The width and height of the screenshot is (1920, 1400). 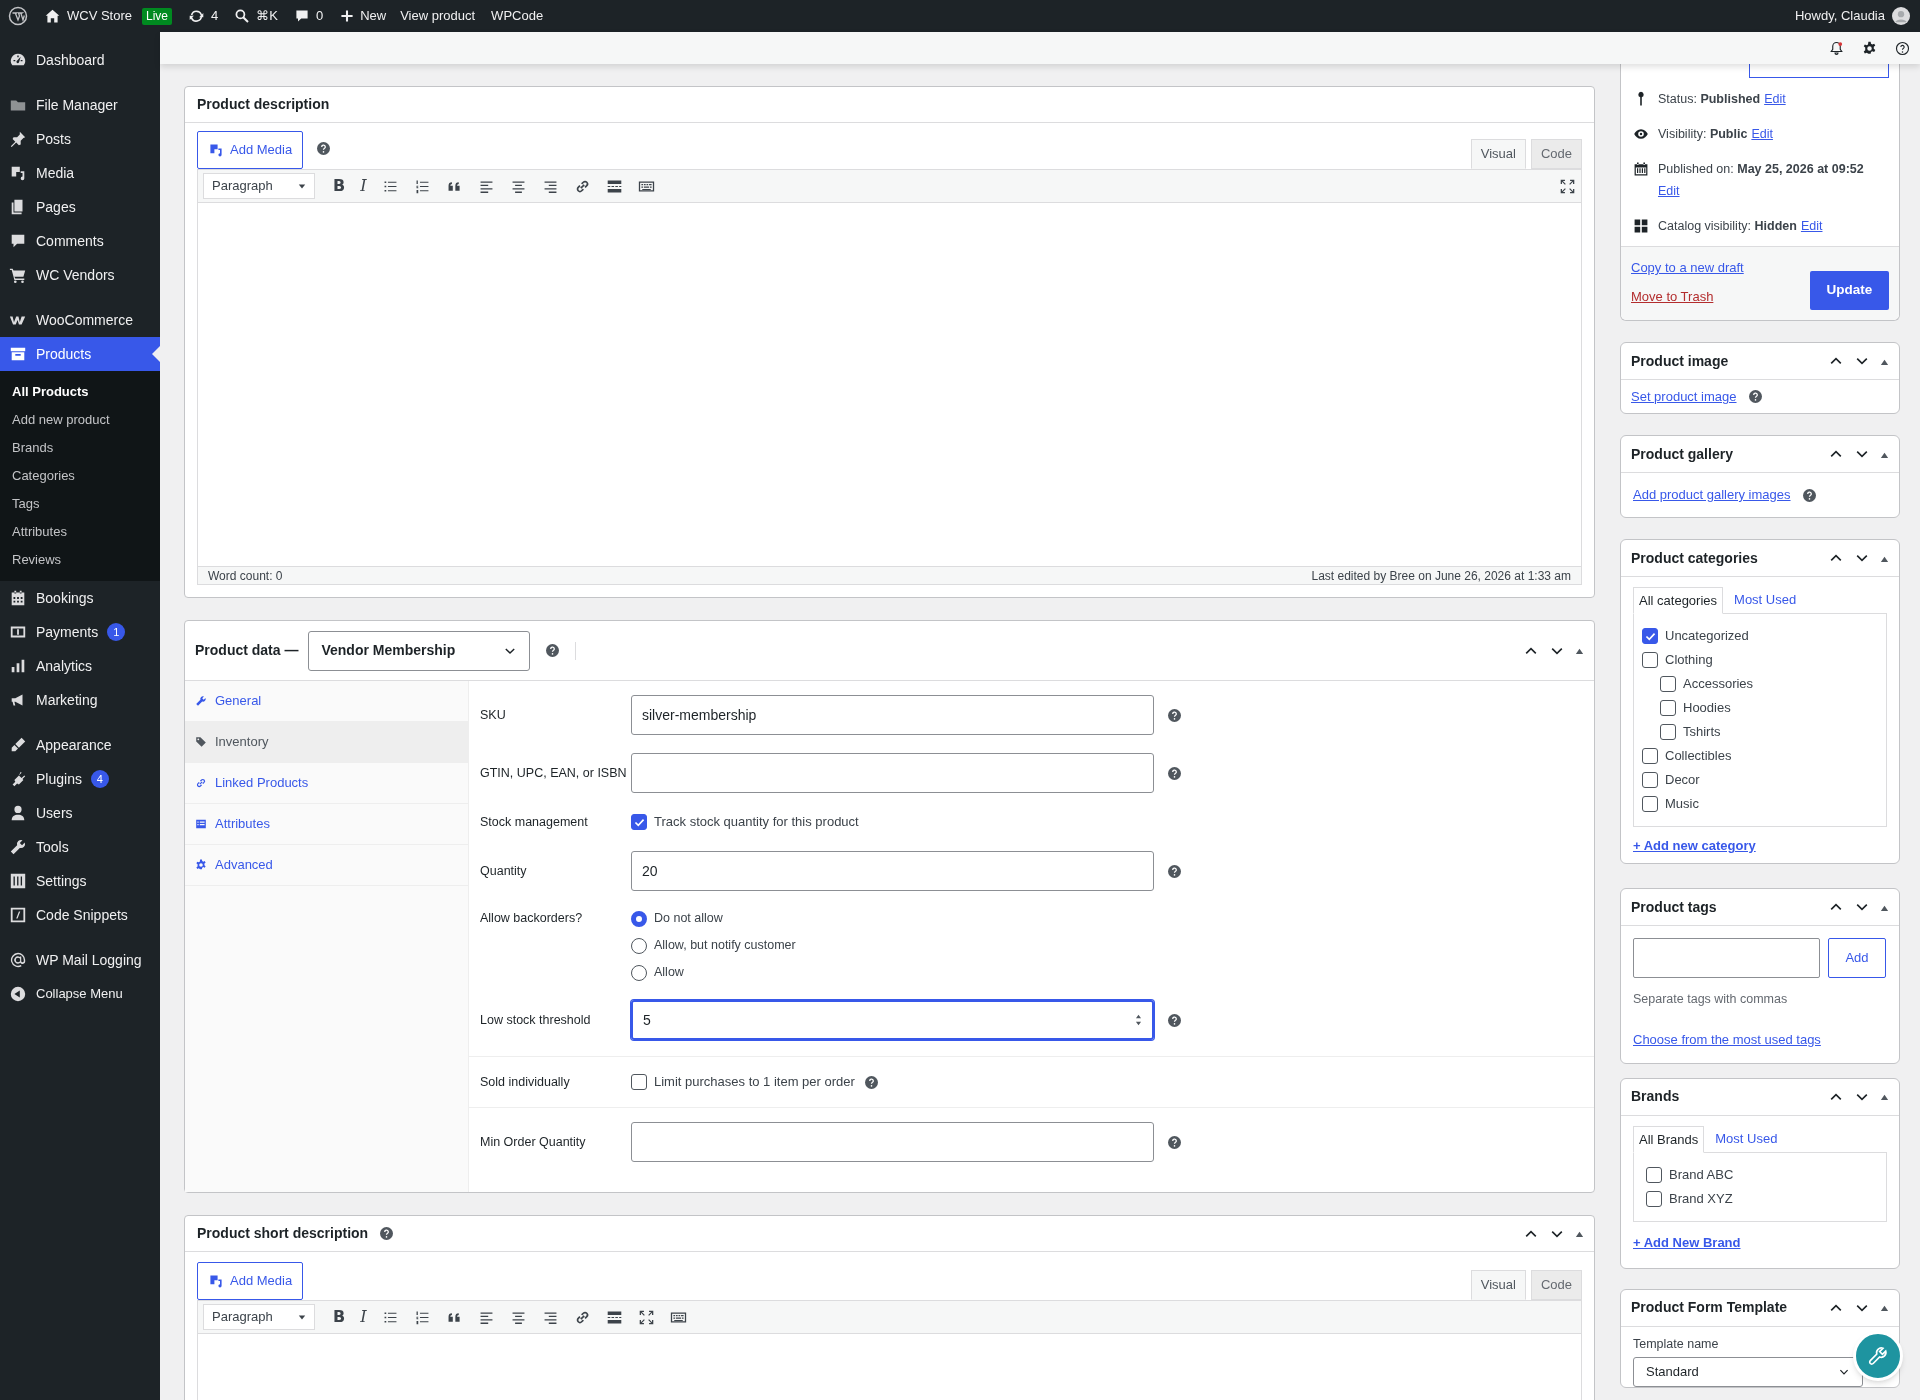 I want to click on sidebar-item: WC Vendors, so click(x=80, y=275).